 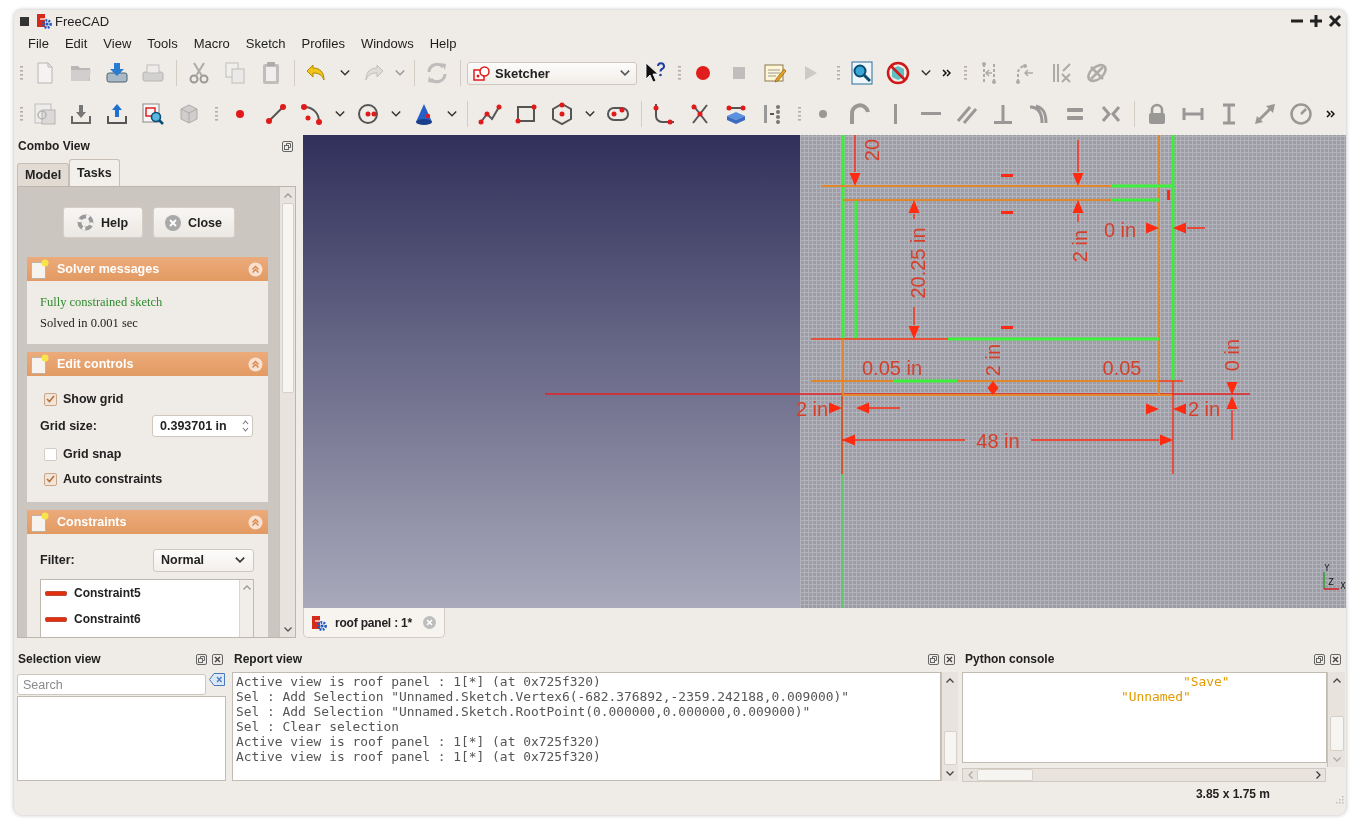 I want to click on document-tab: roof panel : 1*, so click(x=374, y=623).